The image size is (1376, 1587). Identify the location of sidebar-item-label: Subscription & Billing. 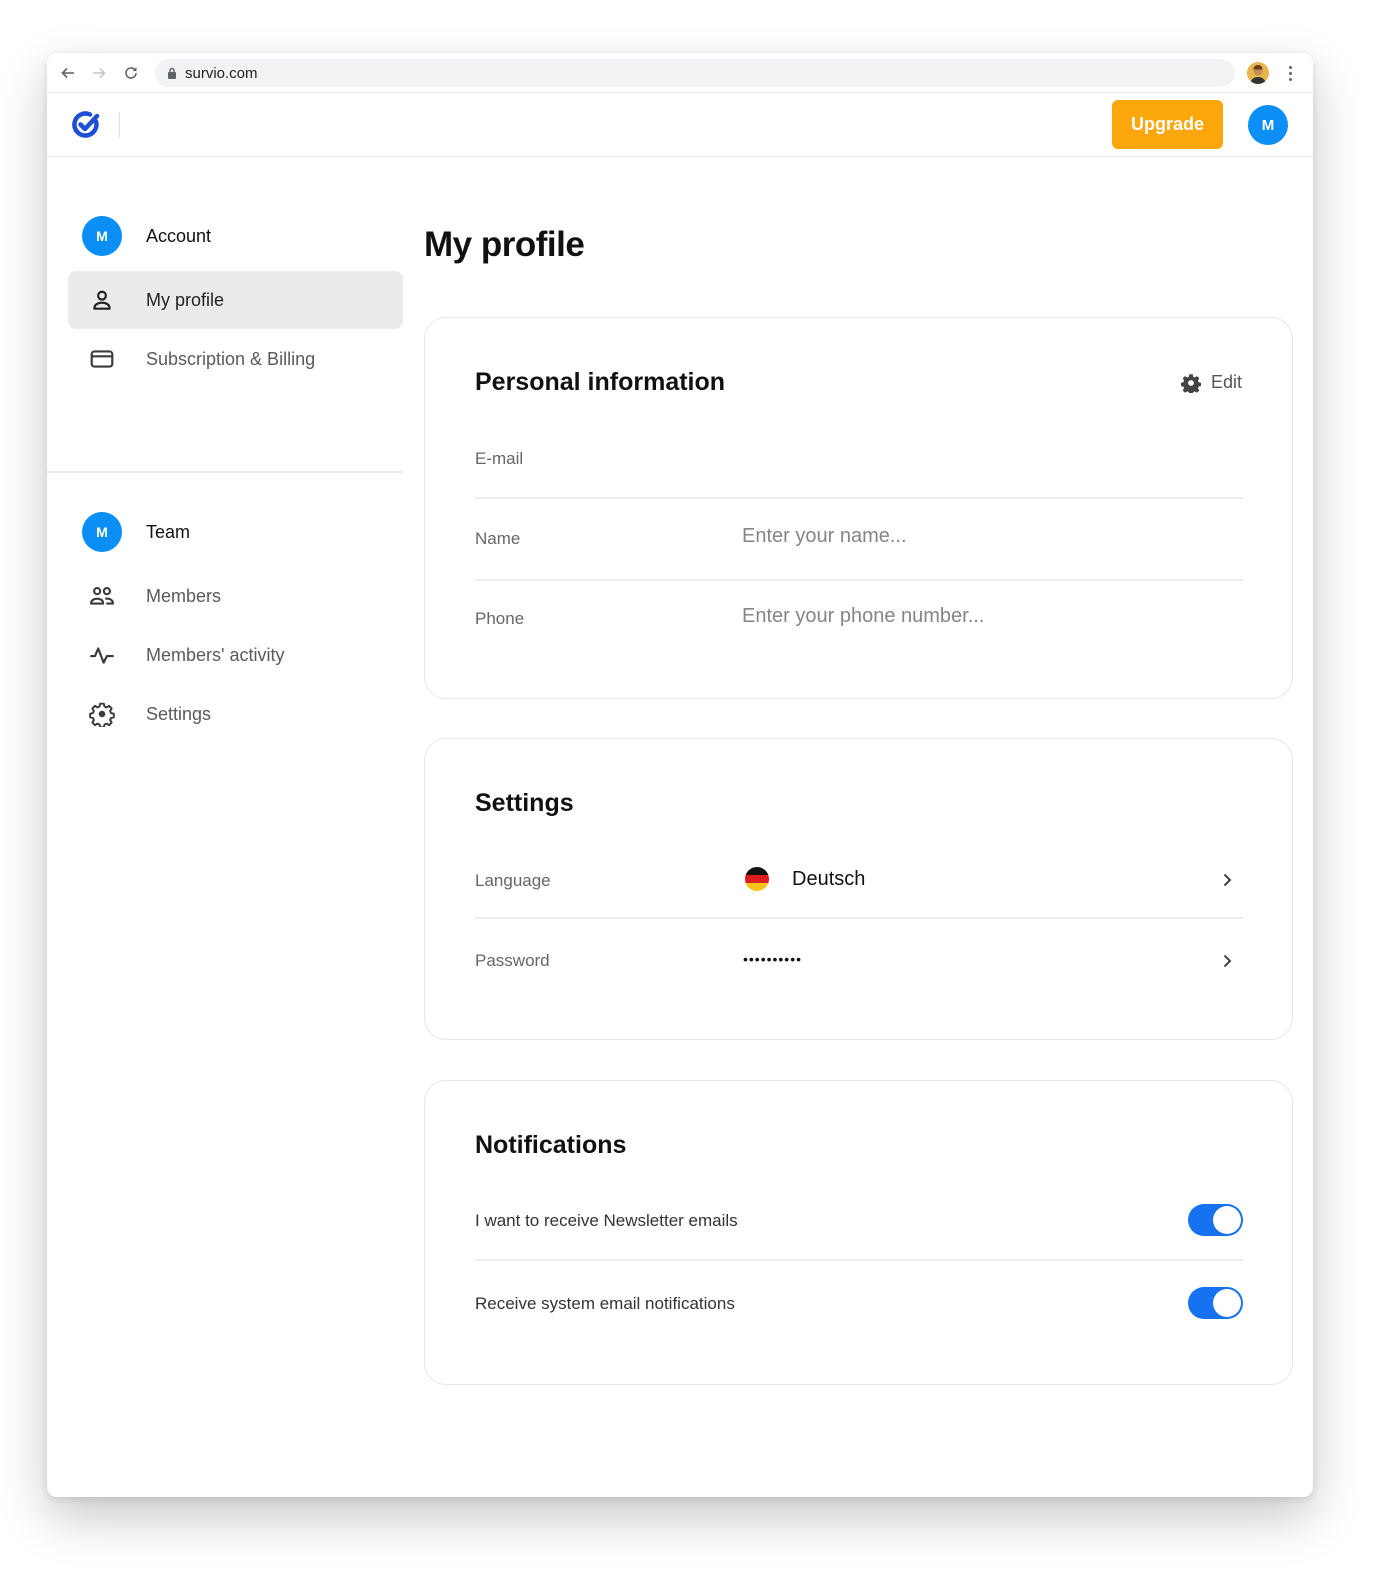
(231, 358).